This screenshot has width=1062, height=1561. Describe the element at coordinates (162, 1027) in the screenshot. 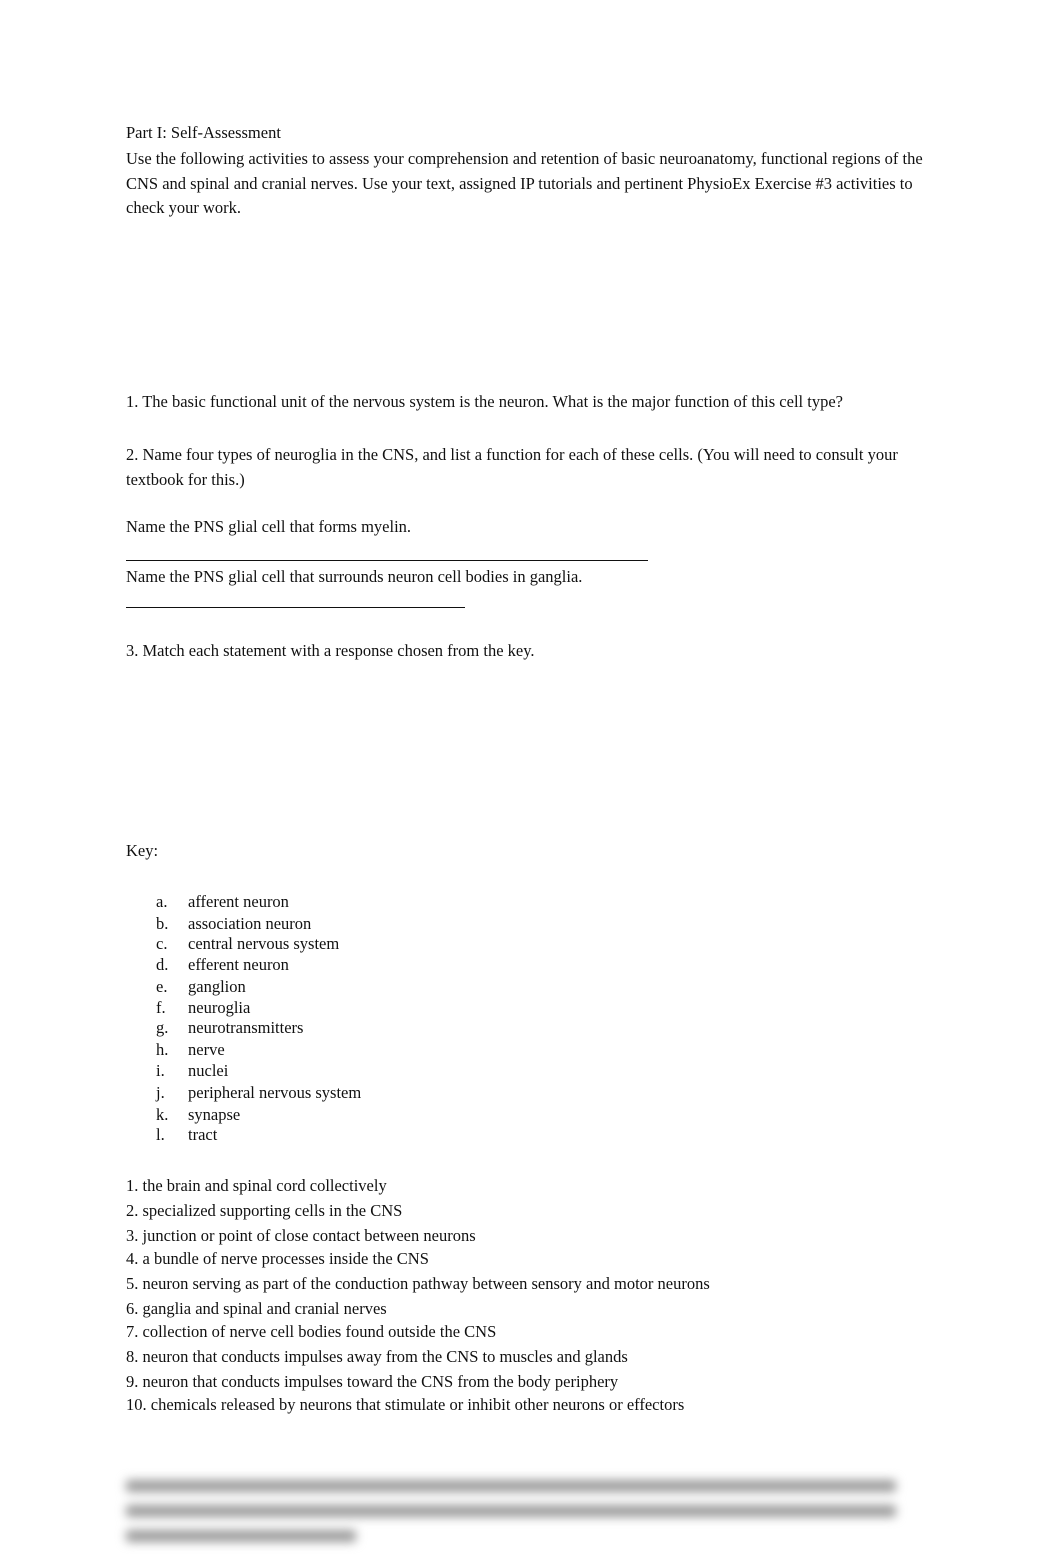

I see `key-letter: g.` at that location.